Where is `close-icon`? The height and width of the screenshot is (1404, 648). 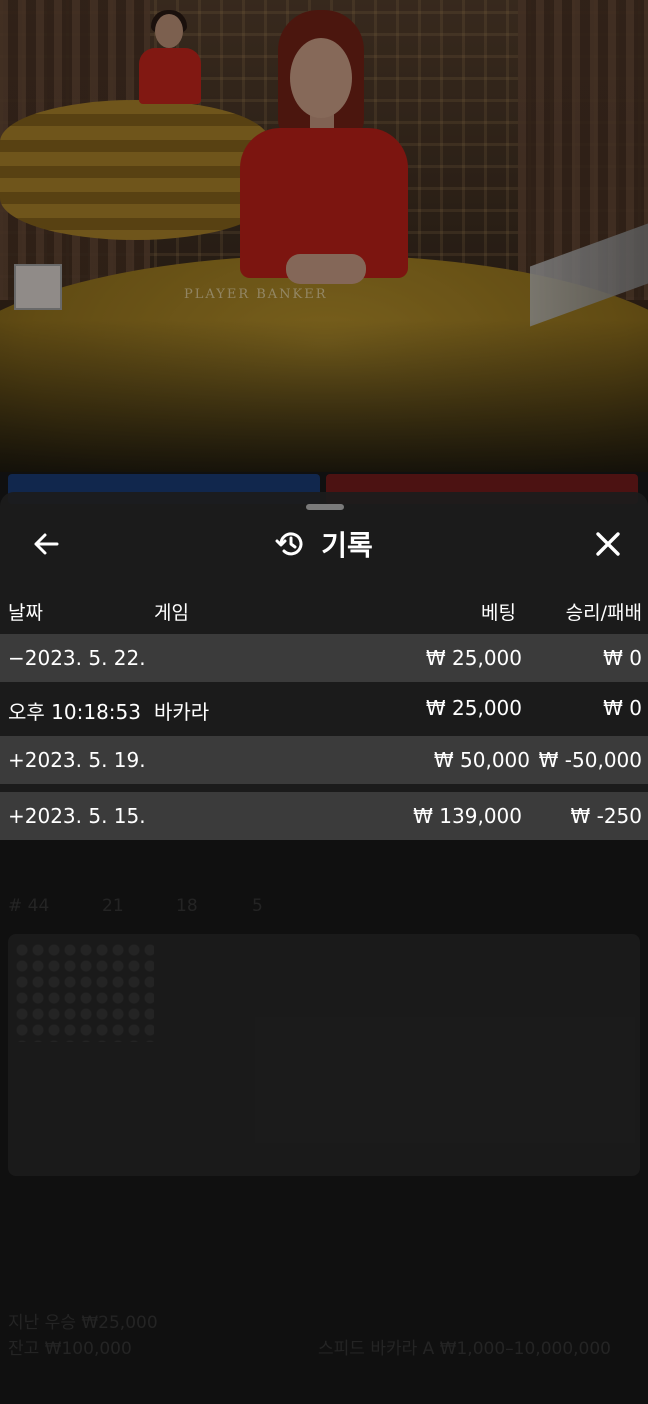
close-icon is located at coordinates (608, 544).